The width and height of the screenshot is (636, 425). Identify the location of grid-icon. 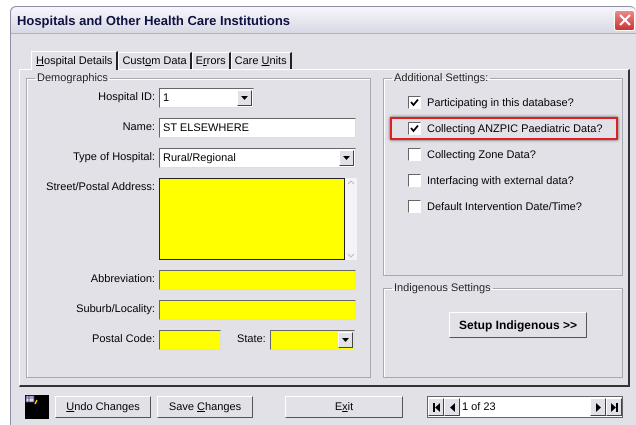
(37, 407).